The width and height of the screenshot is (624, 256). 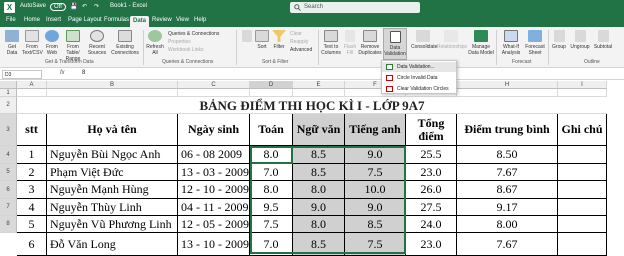 What do you see at coordinates (112, 244) in the screenshot?
I see `table-cell: Đỗ Văn Long` at bounding box center [112, 244].